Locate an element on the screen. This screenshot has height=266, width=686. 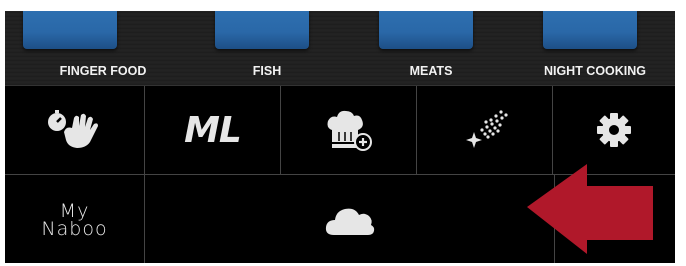
category-tile-fish is located at coordinates (262, 30).